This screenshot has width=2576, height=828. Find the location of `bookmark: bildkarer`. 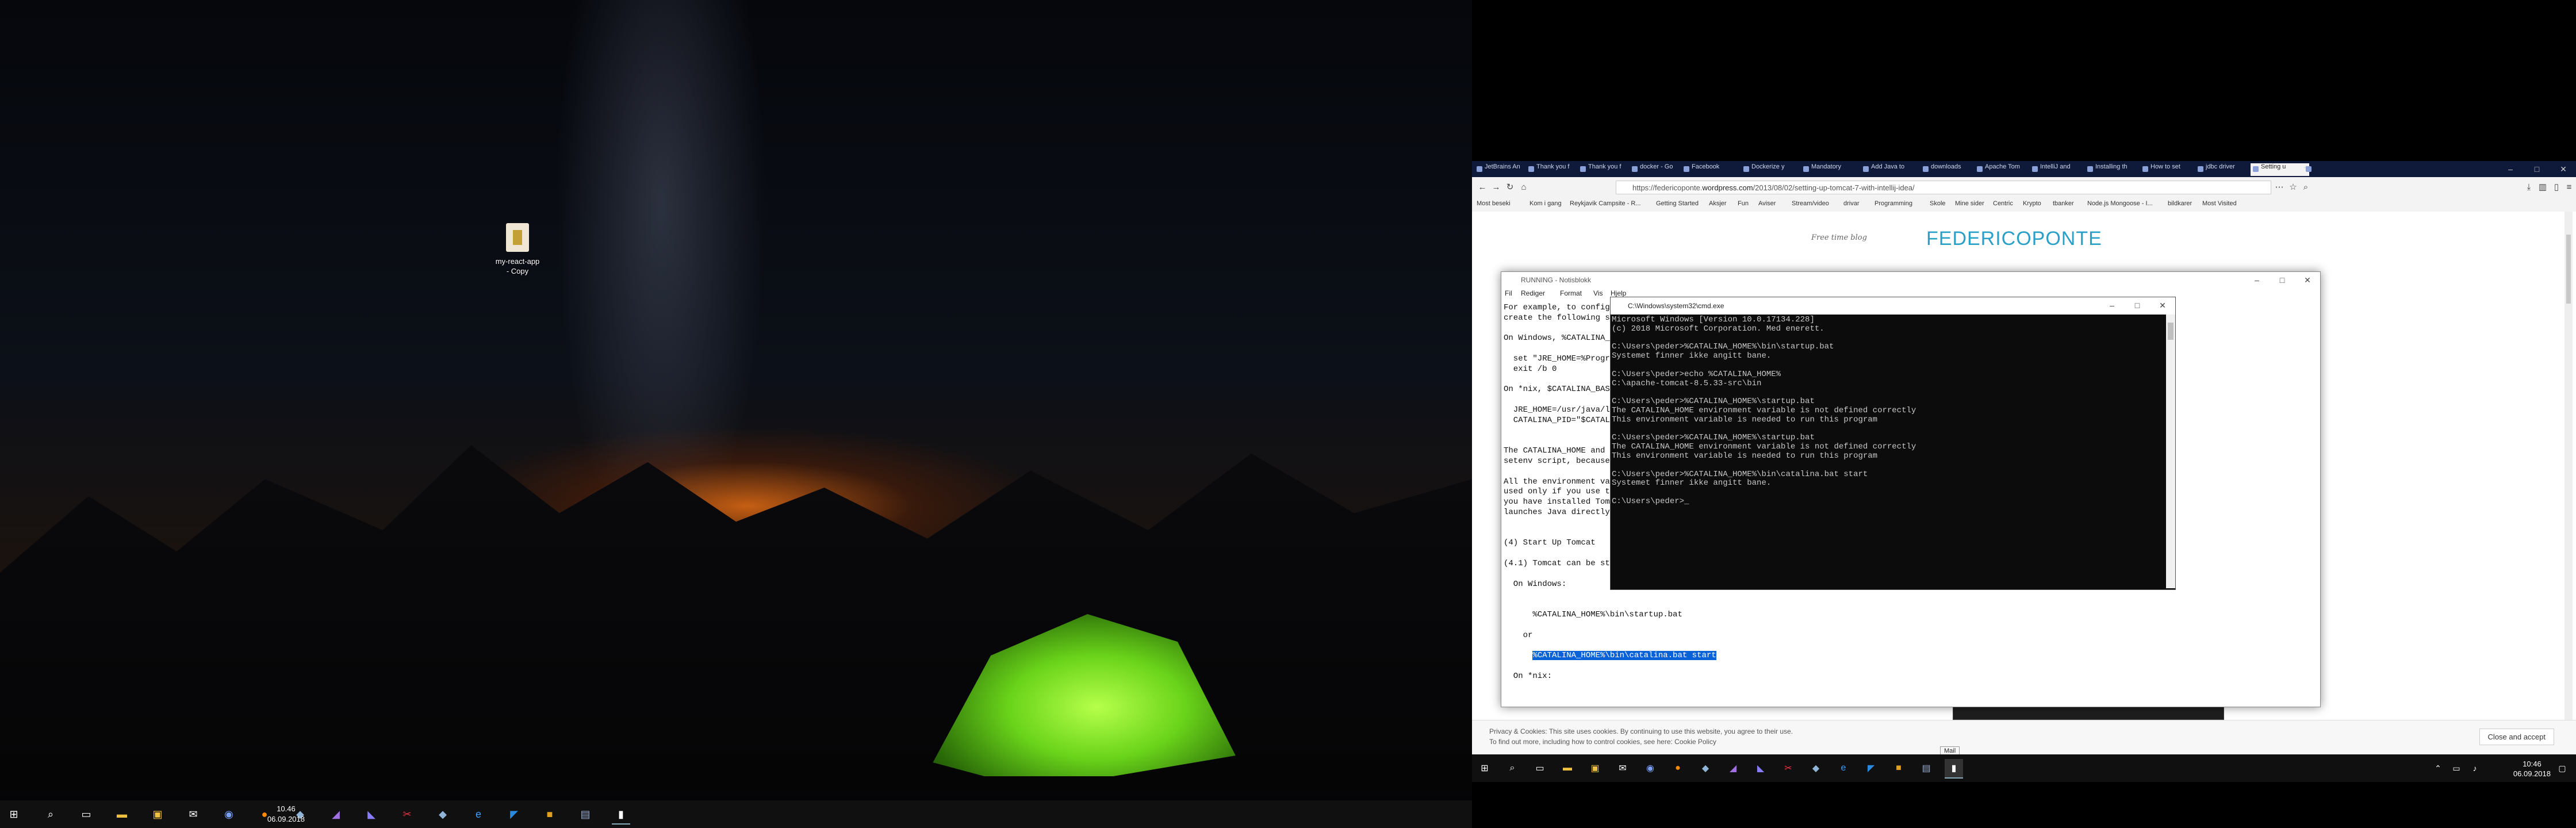

bookmark: bildkarer is located at coordinates (2180, 203).